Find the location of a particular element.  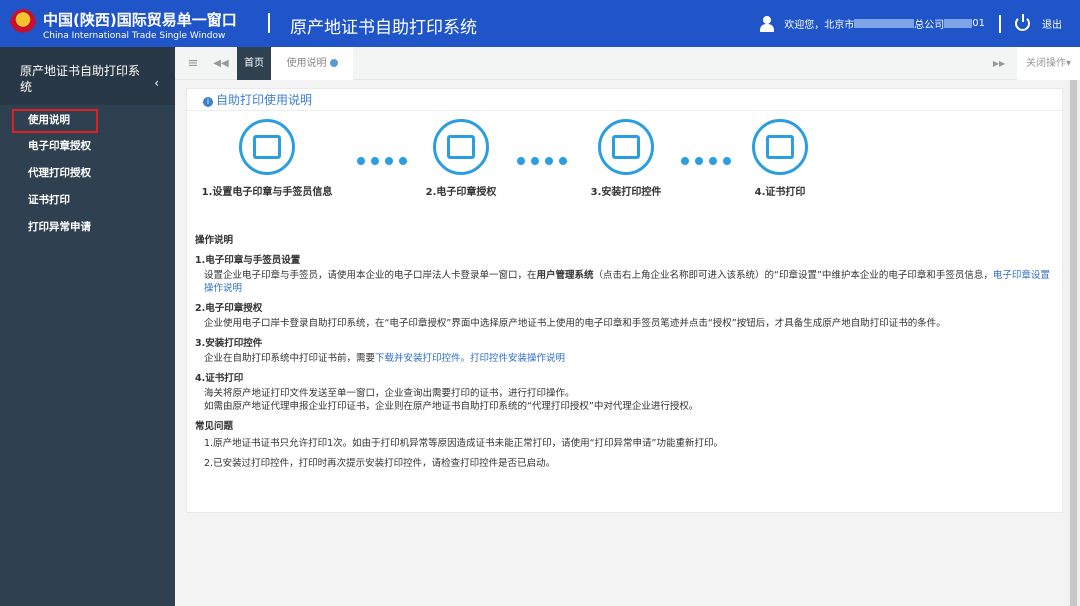

sidebar-item-print: 证书打印 is located at coordinates (87, 200).